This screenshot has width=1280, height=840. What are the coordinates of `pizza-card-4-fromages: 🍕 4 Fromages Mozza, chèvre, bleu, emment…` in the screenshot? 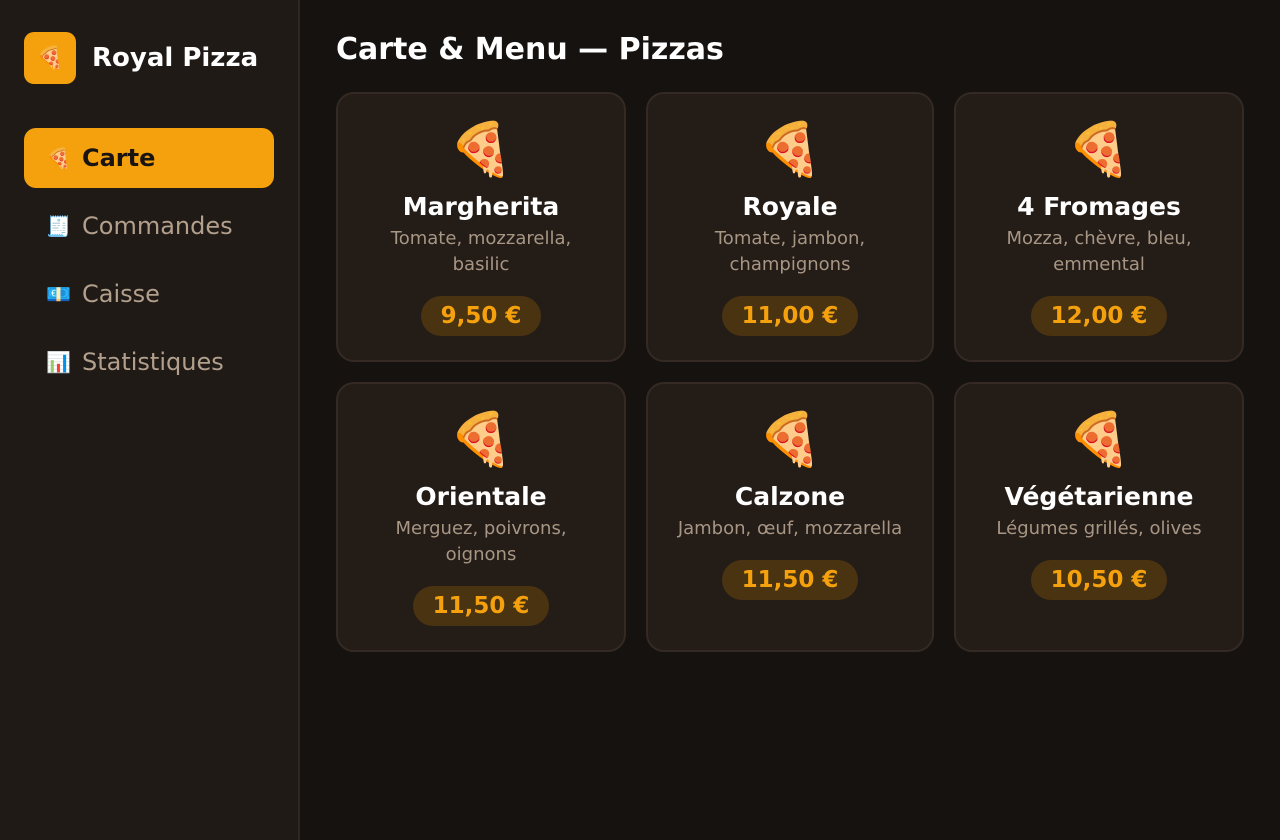 It's located at (1099, 227).